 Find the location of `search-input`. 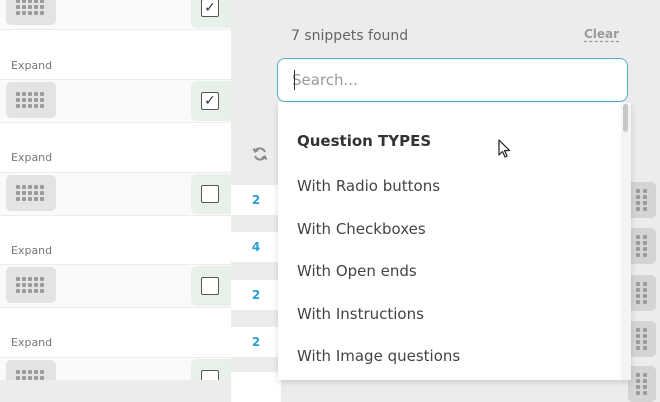

search-input is located at coordinates (452, 80).